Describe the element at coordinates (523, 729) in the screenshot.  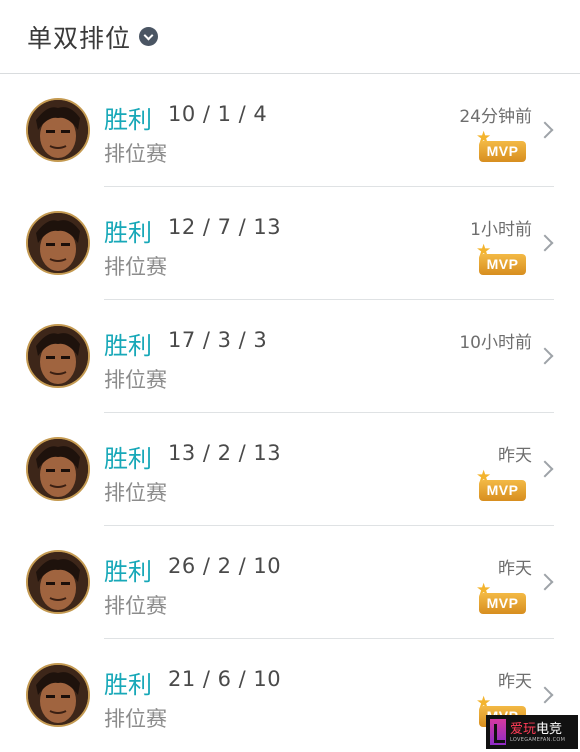
I see `watermark-brand-a: 爱玩` at that location.